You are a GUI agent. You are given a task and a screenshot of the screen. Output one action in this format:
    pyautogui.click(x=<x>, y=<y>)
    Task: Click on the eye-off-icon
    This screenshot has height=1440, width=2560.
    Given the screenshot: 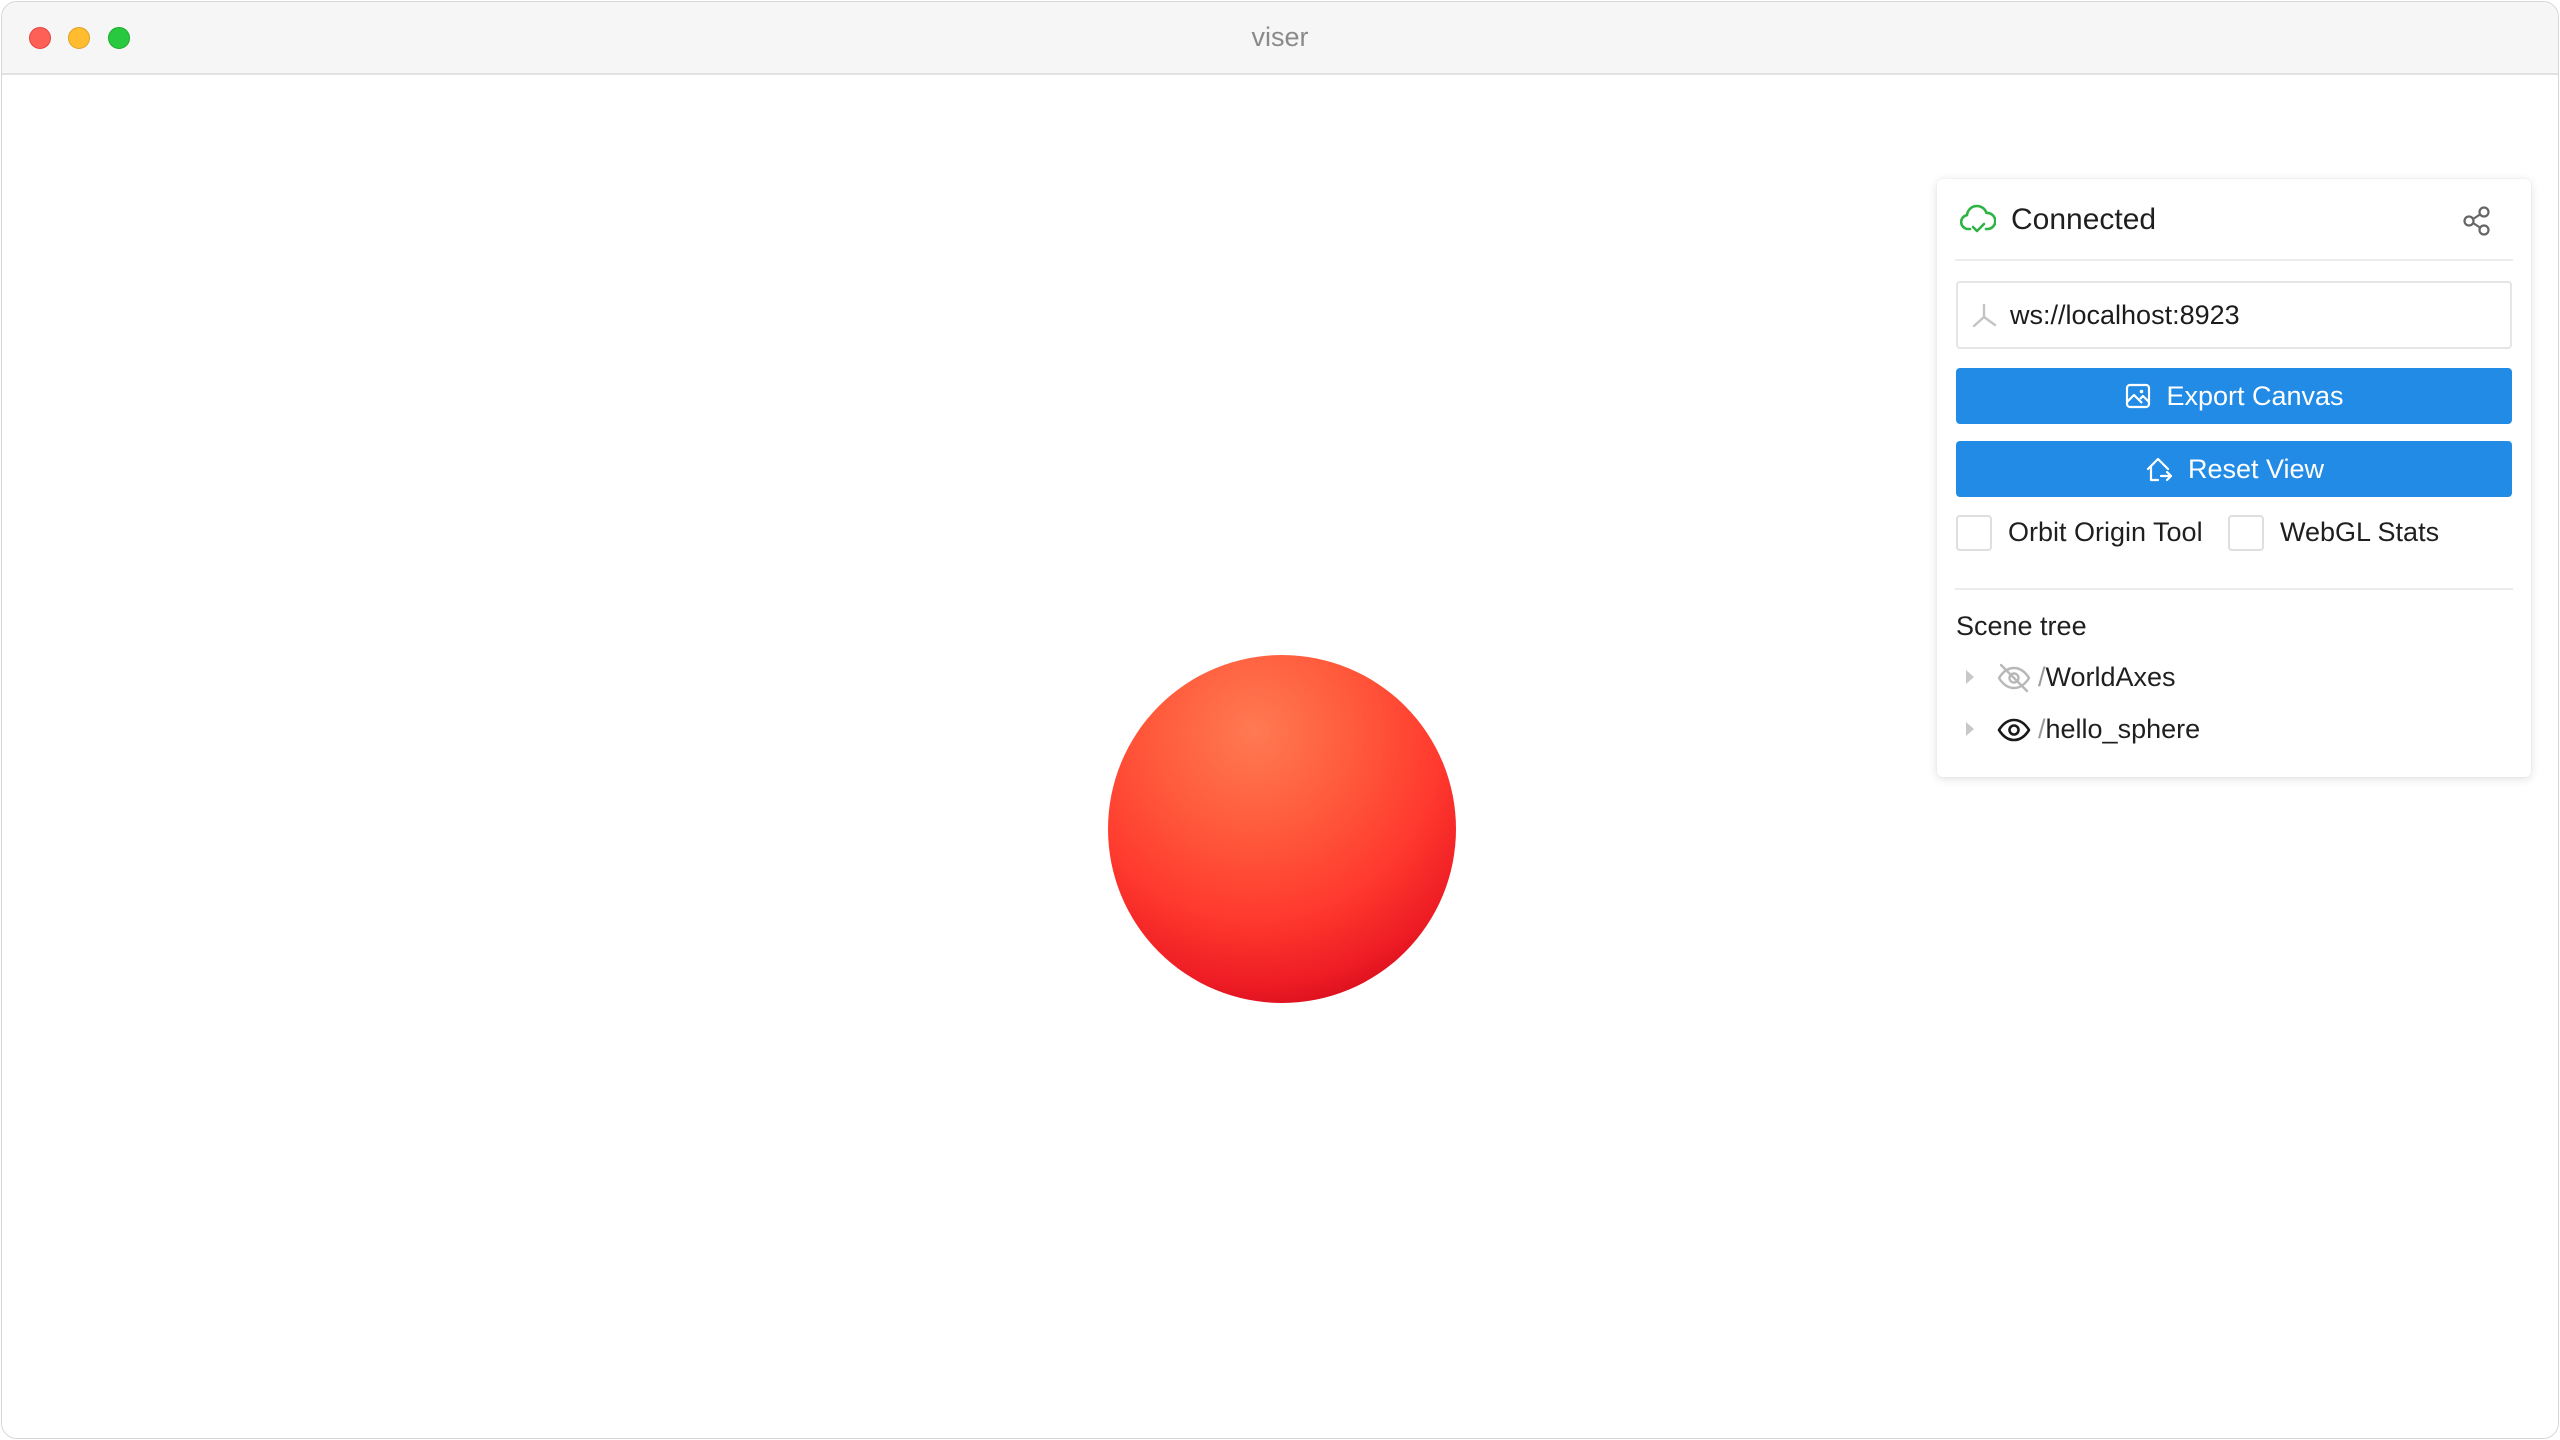 What is the action you would take?
    pyautogui.click(x=2014, y=678)
    